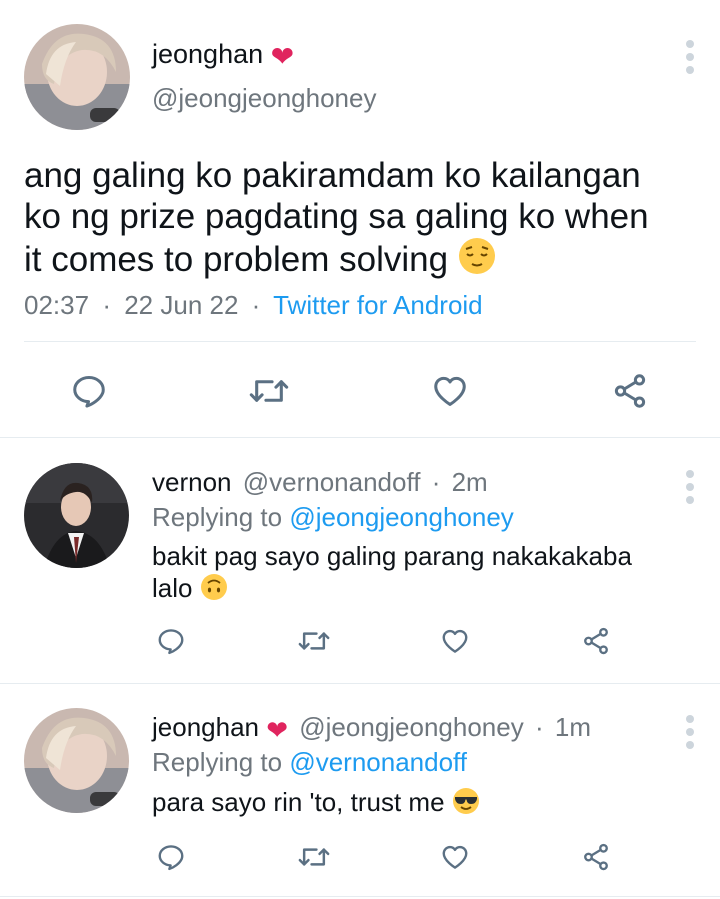 The height and width of the screenshot is (899, 720). What do you see at coordinates (401, 517) in the screenshot?
I see `replying-to-handle: @jeongjeonghoney` at bounding box center [401, 517].